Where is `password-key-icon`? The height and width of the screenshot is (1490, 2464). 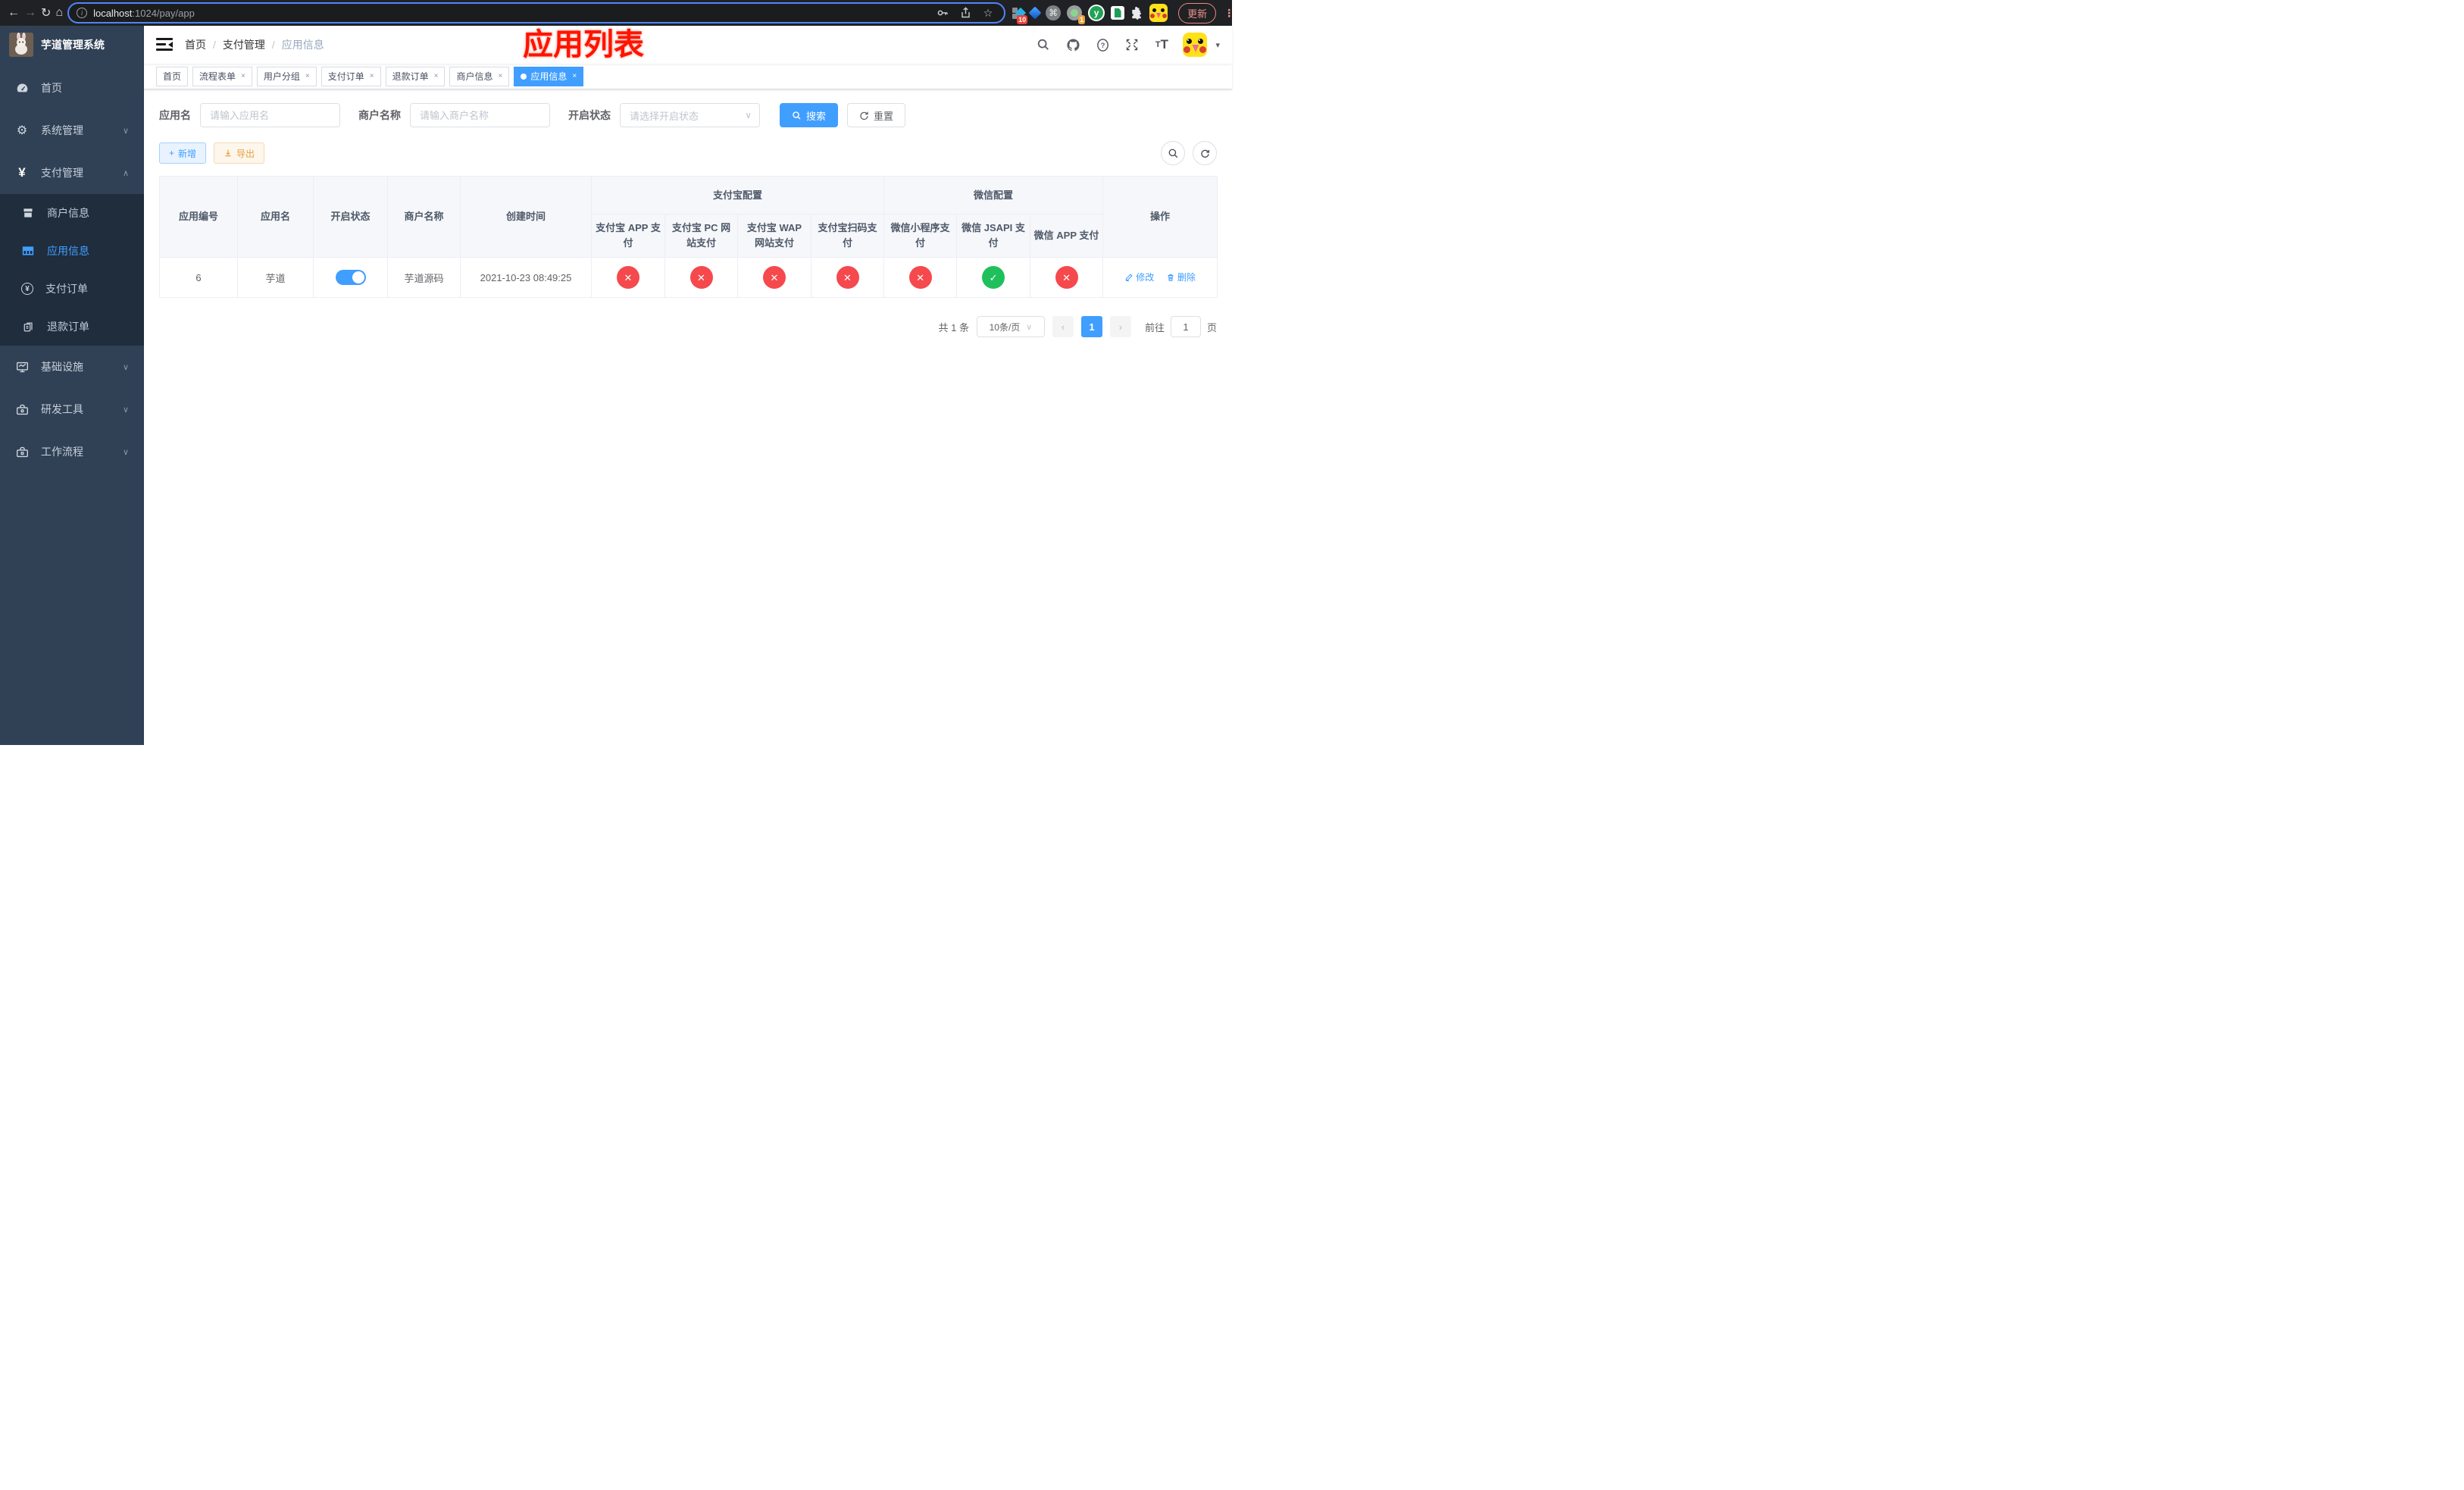 password-key-icon is located at coordinates (942, 13).